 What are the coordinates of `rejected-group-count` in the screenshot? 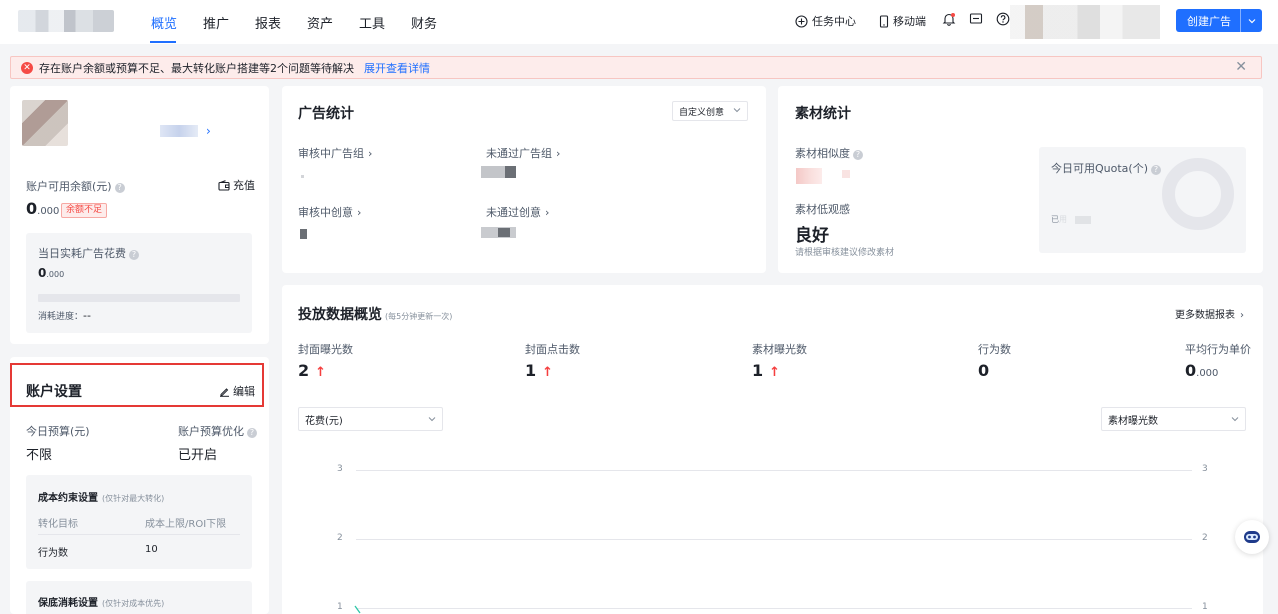 It's located at (493, 172).